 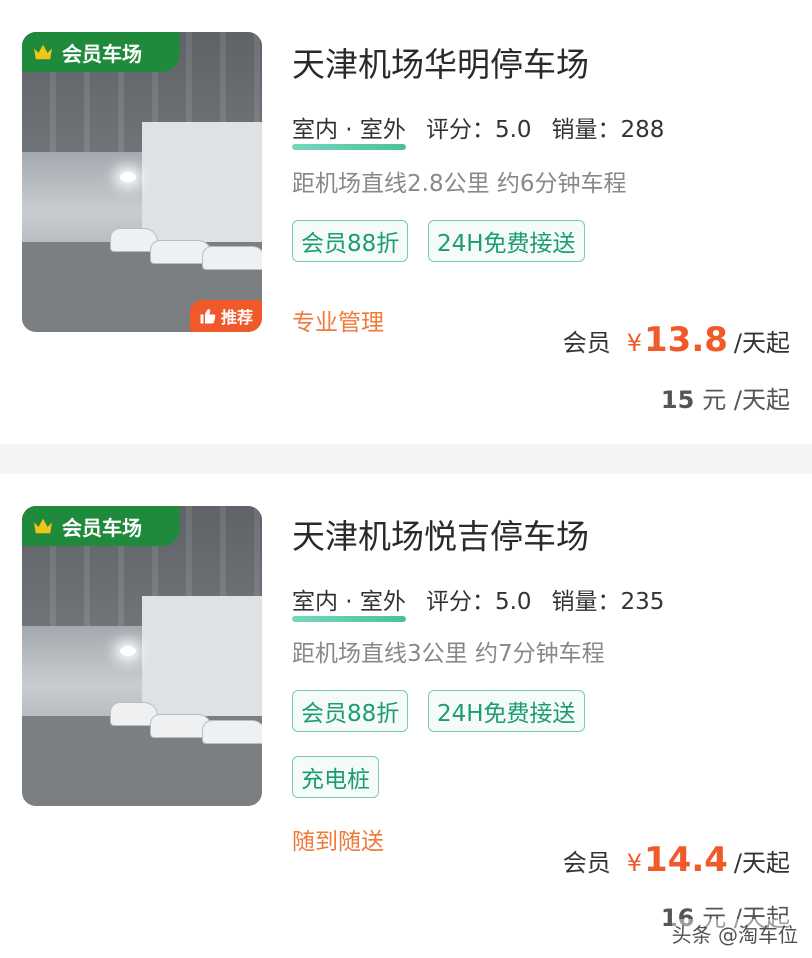 I want to click on original-price-unit: 元 /天起, so click(x=746, y=400).